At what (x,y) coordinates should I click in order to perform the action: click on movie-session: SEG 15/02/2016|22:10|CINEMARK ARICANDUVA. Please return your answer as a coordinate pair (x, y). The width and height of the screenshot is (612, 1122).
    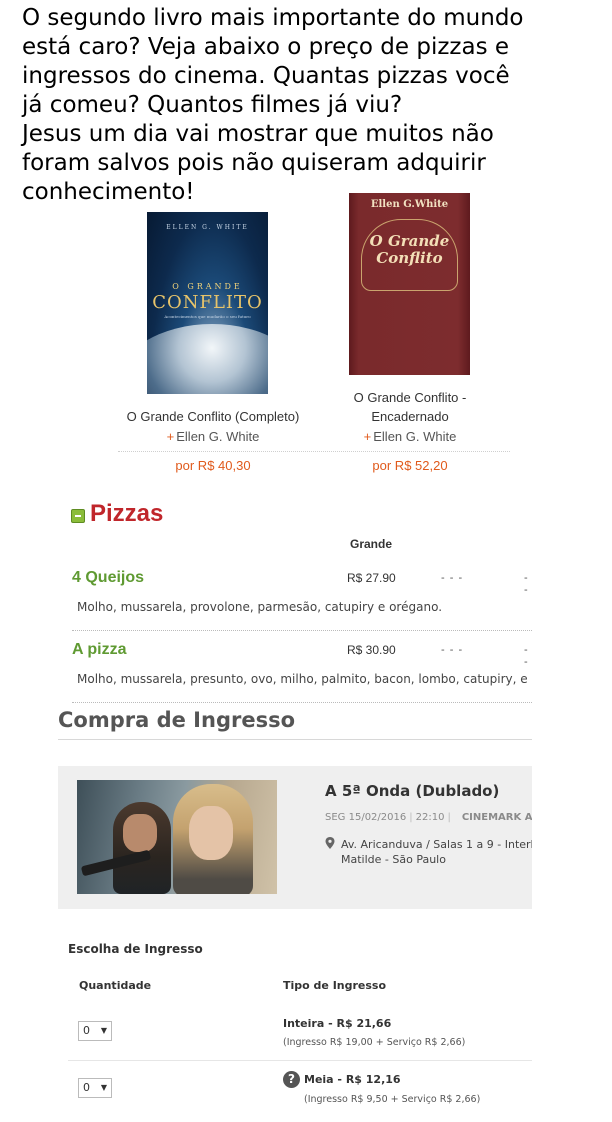
    Looking at the image, I should click on (428, 817).